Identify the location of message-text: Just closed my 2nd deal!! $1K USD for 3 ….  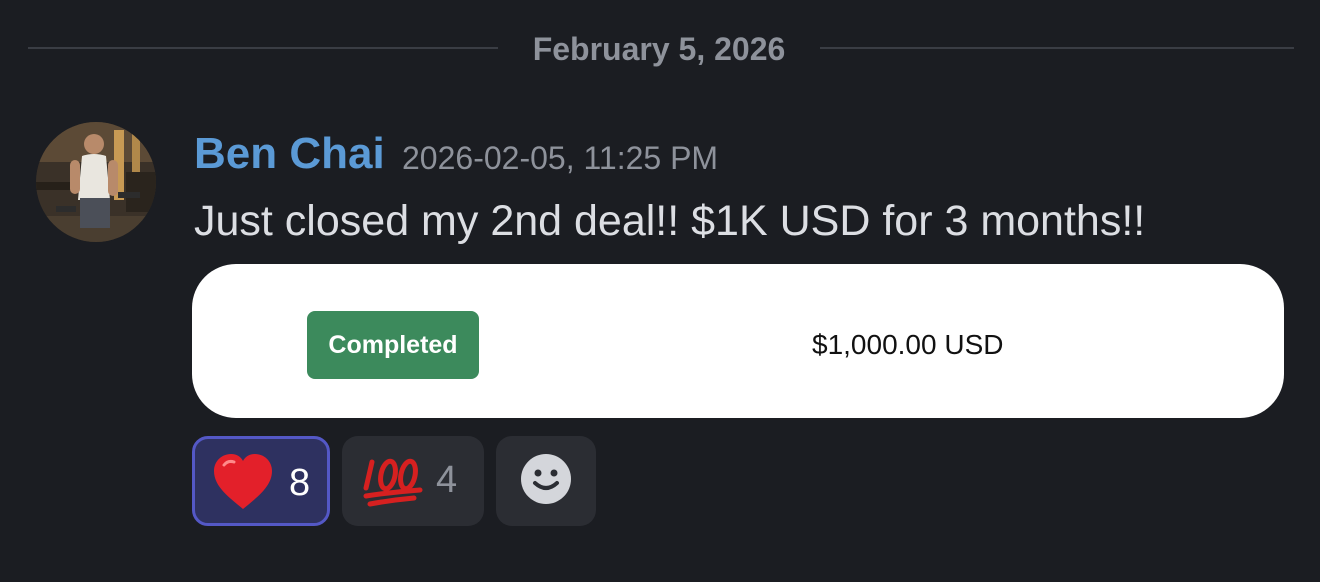
(670, 221).